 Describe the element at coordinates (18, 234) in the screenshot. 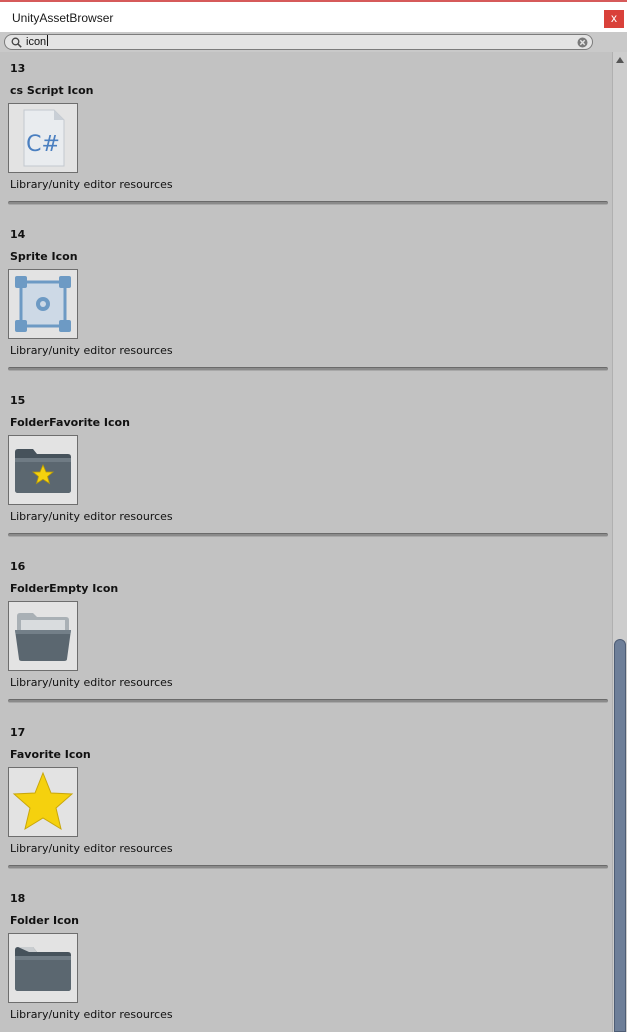

I see `item-index: 14` at that location.